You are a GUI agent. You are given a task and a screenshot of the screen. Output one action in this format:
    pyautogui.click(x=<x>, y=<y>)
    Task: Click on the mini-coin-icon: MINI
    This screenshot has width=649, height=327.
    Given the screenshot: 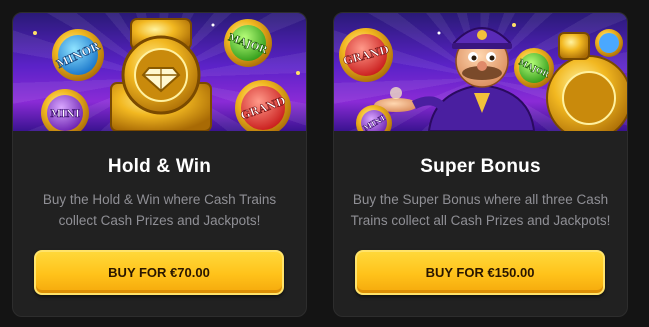 What is the action you would take?
    pyautogui.click(x=65, y=110)
    